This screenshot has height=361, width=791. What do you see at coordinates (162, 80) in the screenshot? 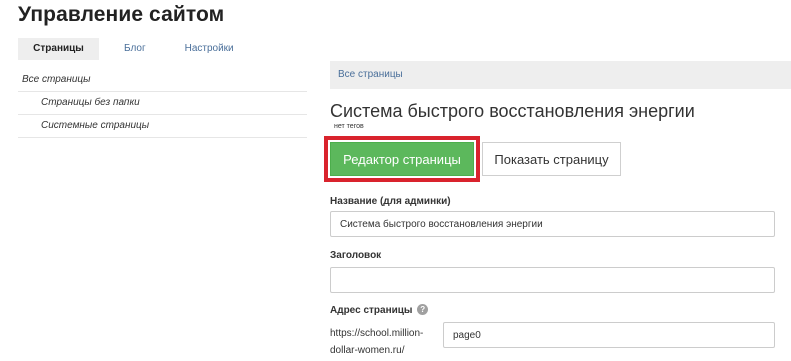
I see `sidebar-item-all-pages: Все страницы` at bounding box center [162, 80].